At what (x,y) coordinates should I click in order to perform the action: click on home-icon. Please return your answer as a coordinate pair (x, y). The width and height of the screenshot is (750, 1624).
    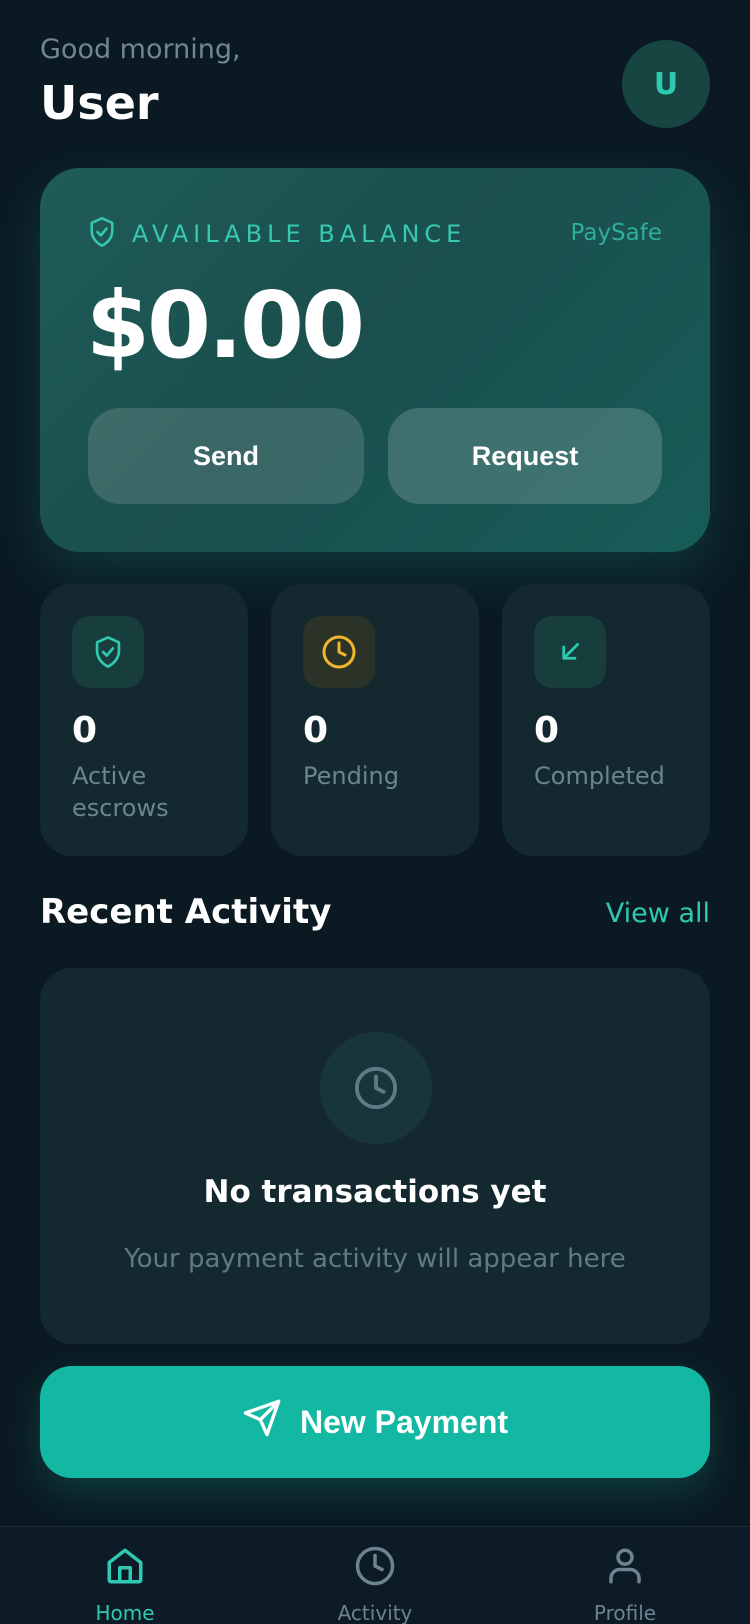
    Looking at the image, I should click on (125, 1568).